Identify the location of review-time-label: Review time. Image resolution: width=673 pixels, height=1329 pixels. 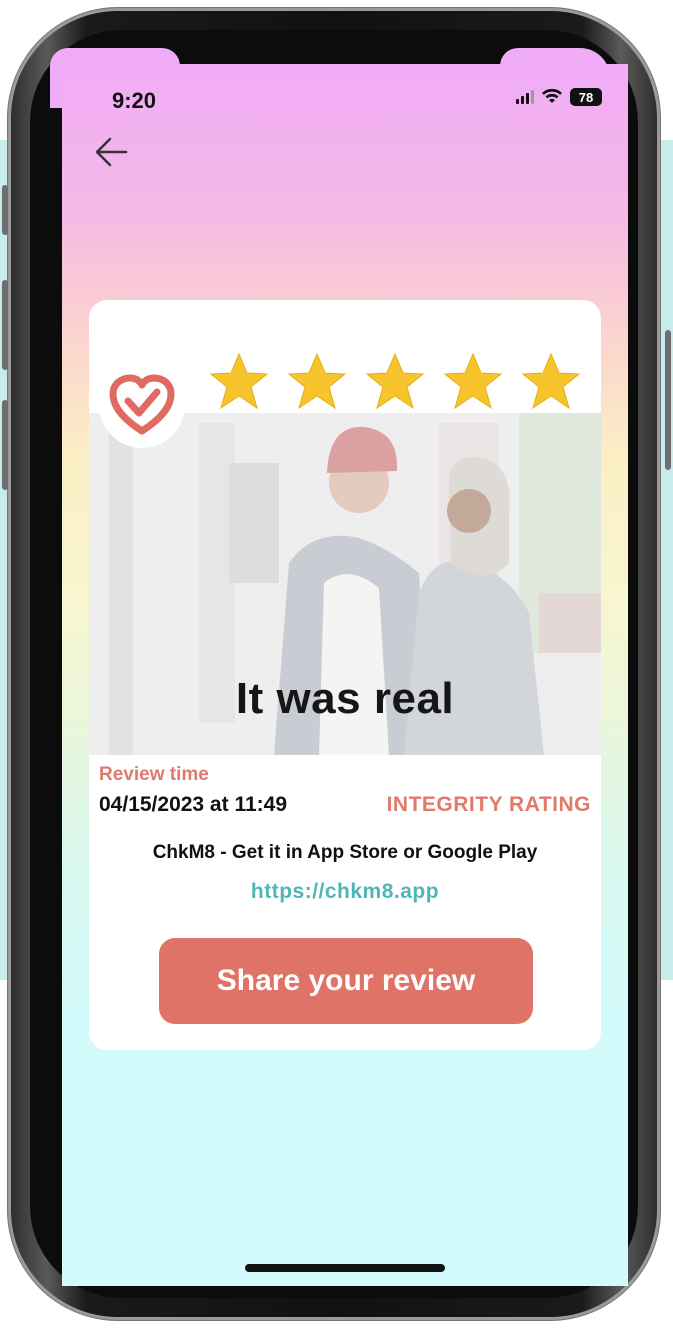
(154, 774).